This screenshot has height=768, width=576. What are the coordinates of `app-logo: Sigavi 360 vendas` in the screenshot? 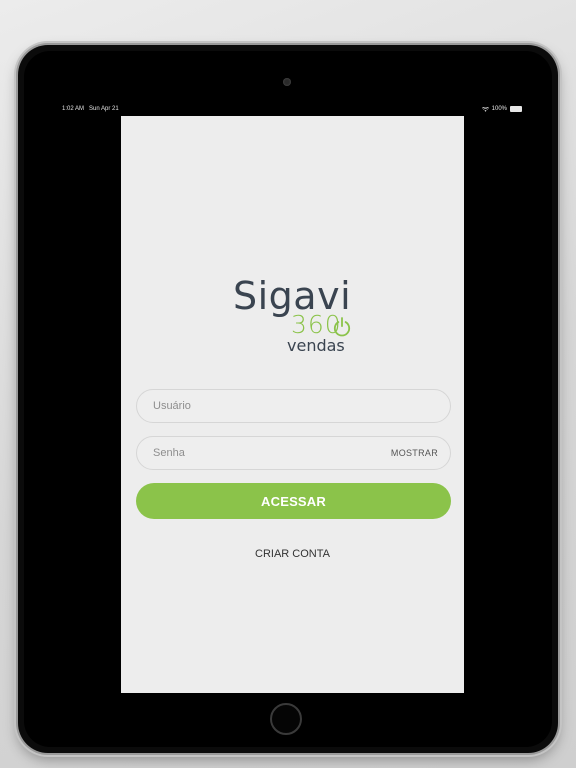 It's located at (294, 317).